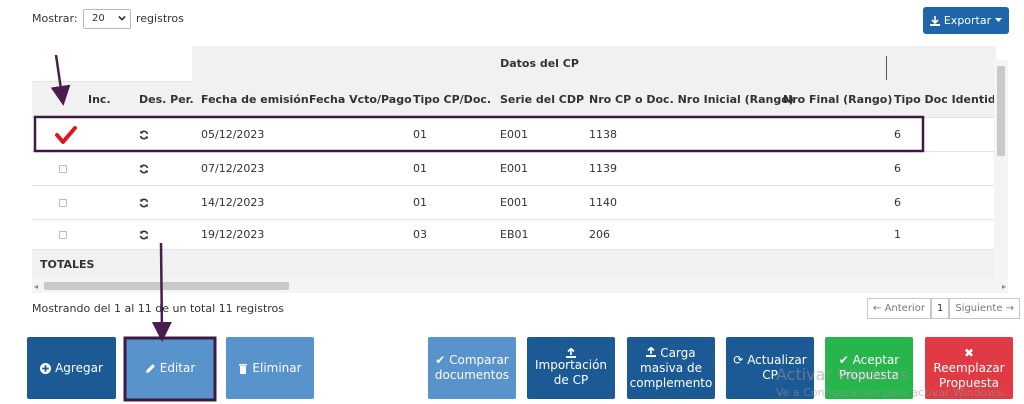 This screenshot has height=404, width=1024. I want to click on totals-row: TOTALES, so click(514, 264).